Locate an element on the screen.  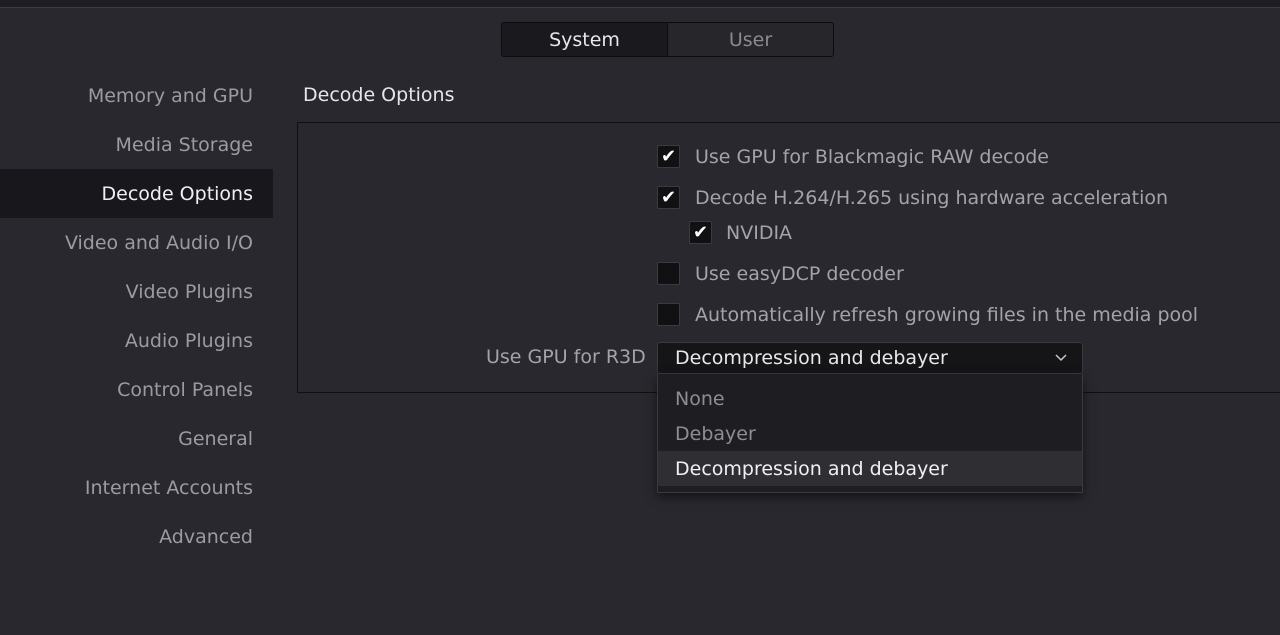
sidebar-item-decode-options: Decode Options is located at coordinates (136, 193).